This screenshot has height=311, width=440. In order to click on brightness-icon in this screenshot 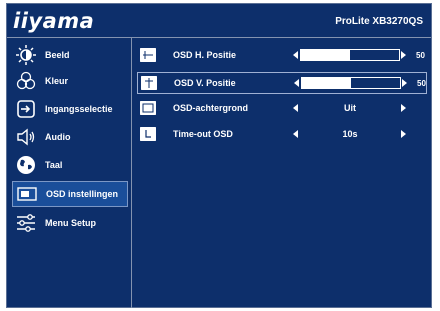, I will do `click(26, 55)`.